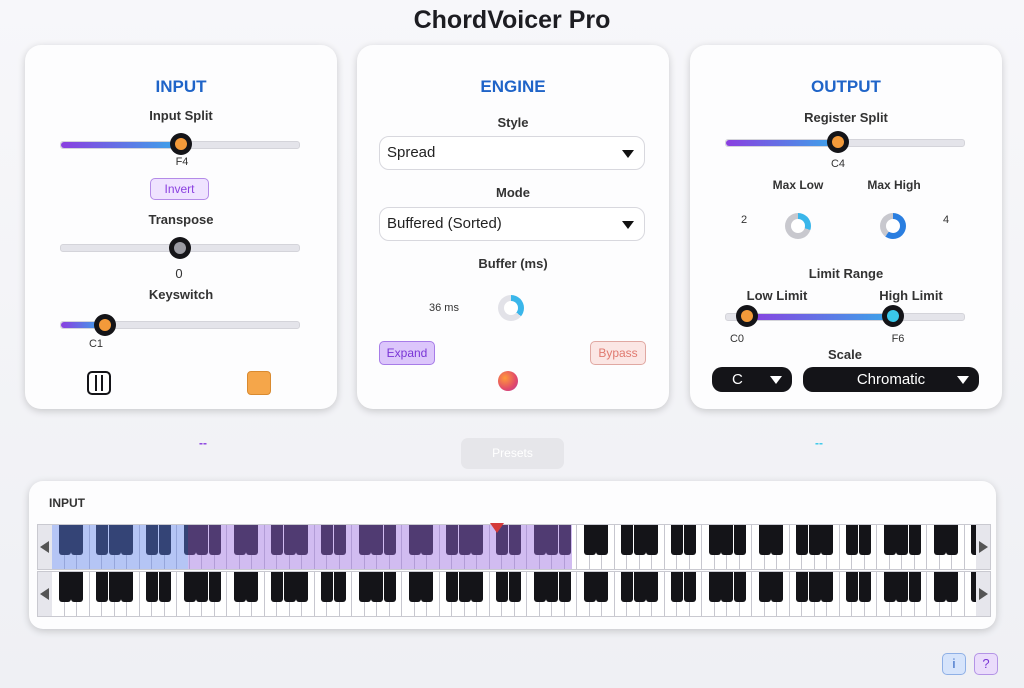  I want to click on high-limit-thumb, so click(893, 316).